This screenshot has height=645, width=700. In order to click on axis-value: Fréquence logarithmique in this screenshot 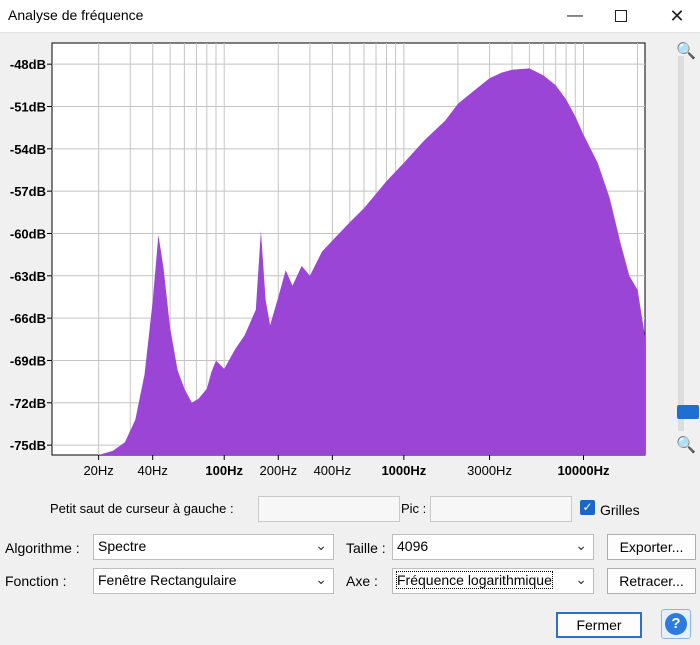, I will do `click(474, 580)`.